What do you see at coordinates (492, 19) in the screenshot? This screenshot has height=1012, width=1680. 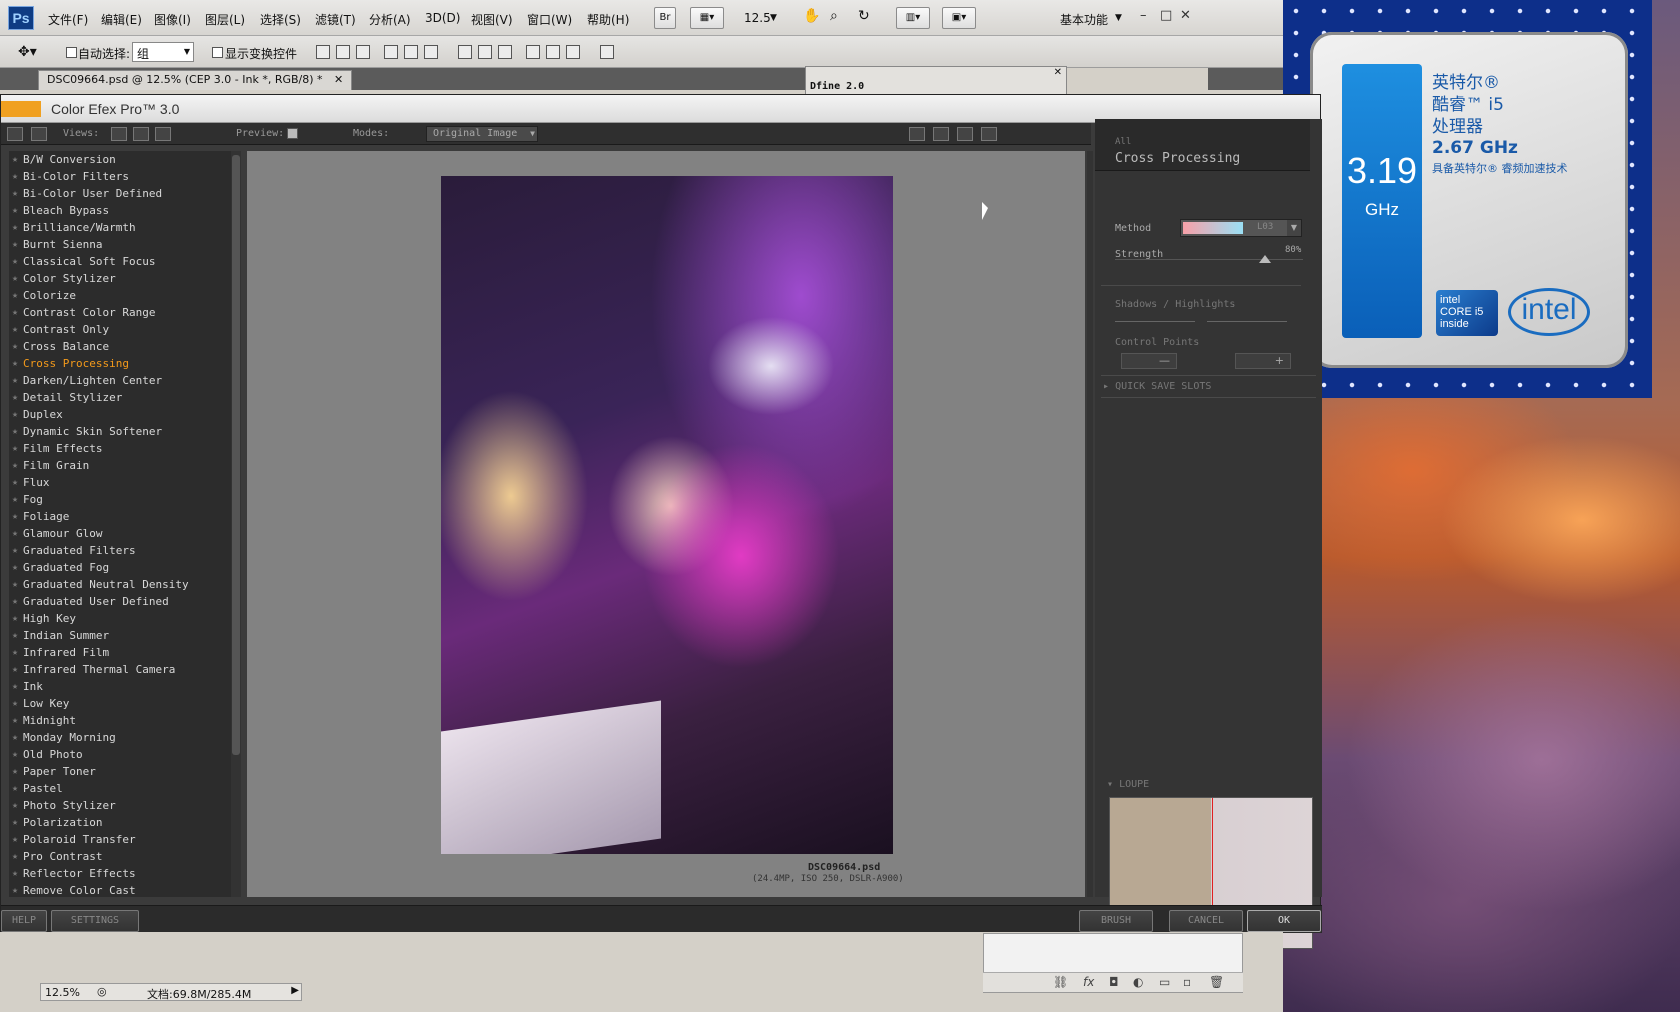 I see `menu-view: 视图(V)` at bounding box center [492, 19].